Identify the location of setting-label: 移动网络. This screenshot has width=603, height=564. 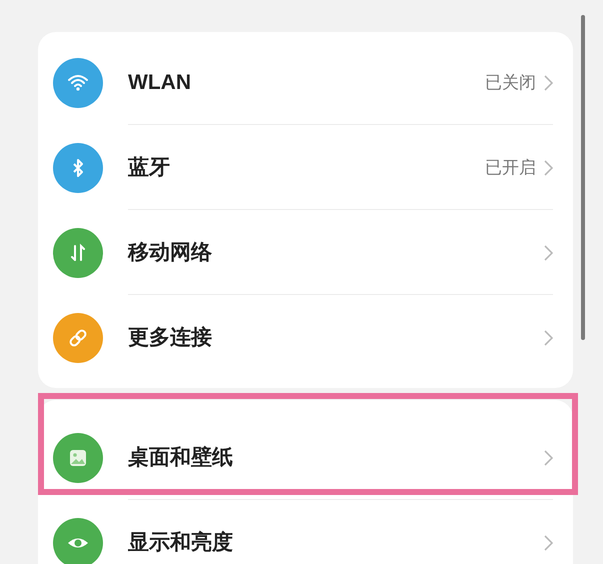
(336, 252).